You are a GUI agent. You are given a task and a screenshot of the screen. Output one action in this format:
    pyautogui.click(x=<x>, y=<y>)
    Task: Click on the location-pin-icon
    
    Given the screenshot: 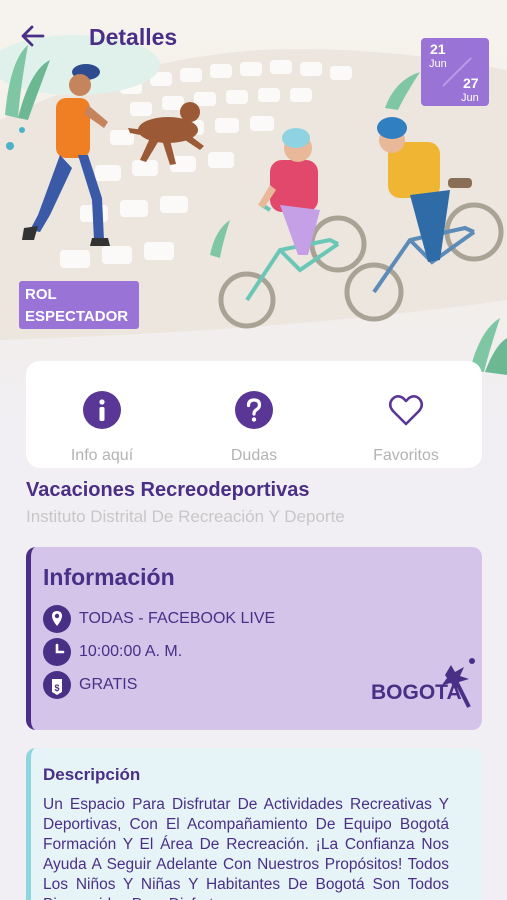 What is the action you would take?
    pyautogui.click(x=57, y=619)
    